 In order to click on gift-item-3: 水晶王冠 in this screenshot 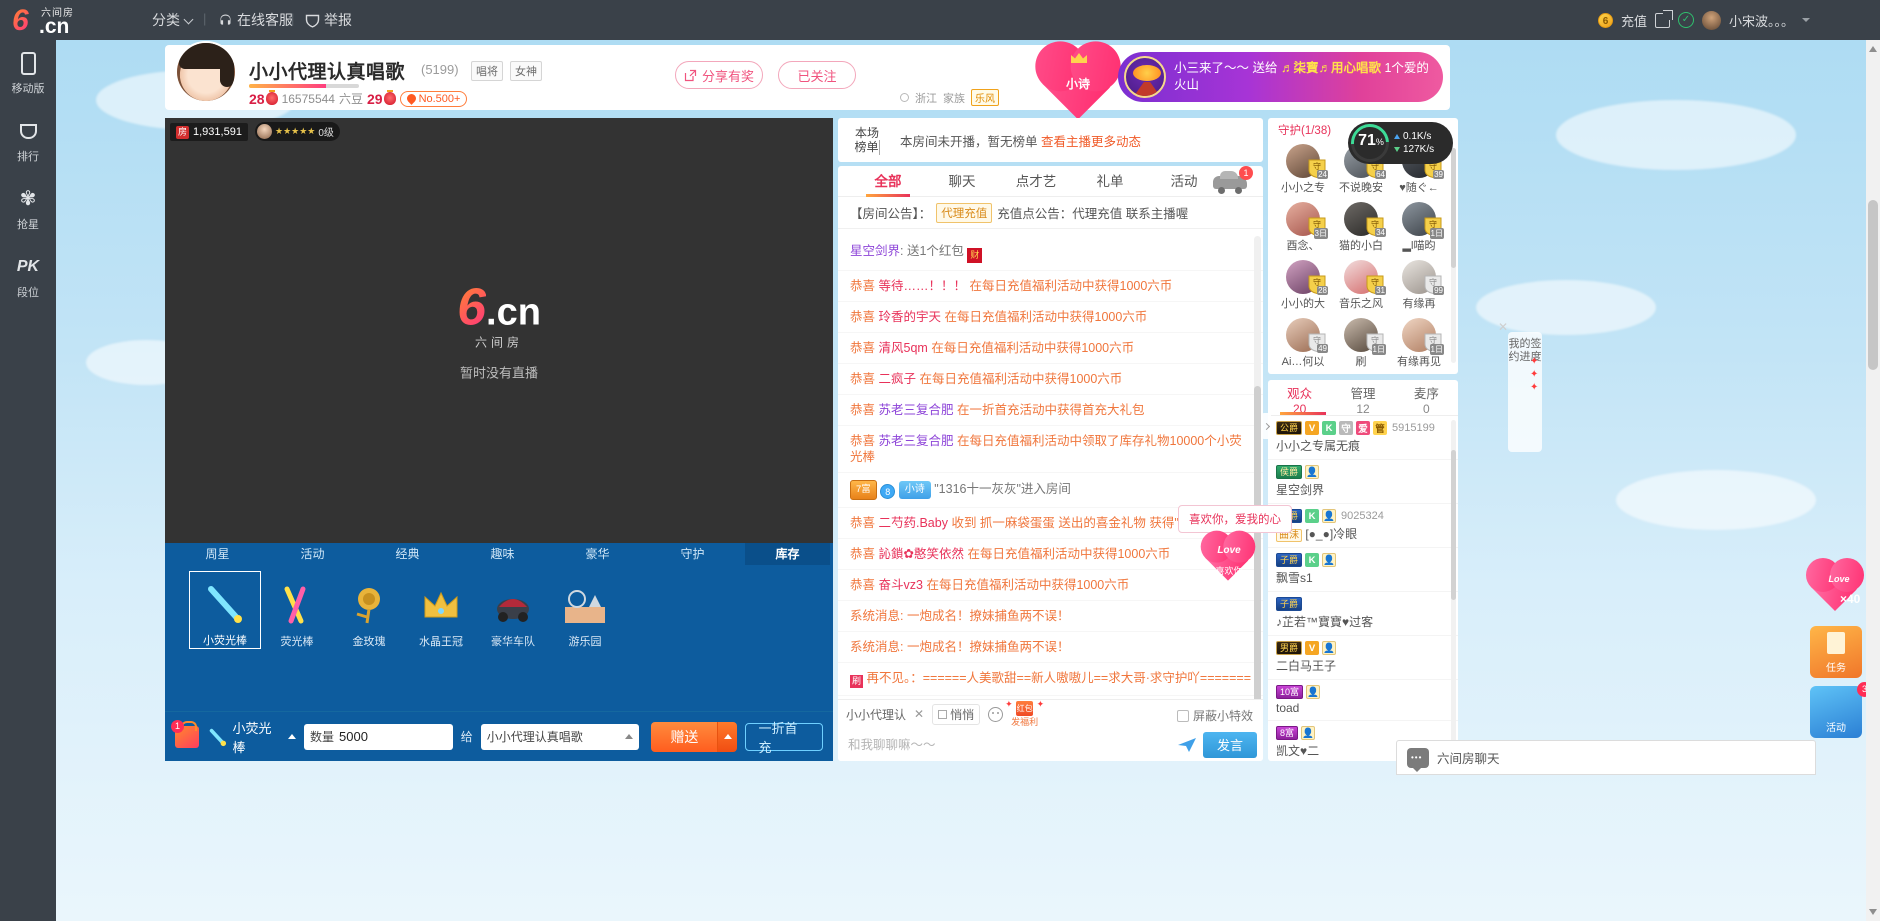, I will do `click(441, 610)`.